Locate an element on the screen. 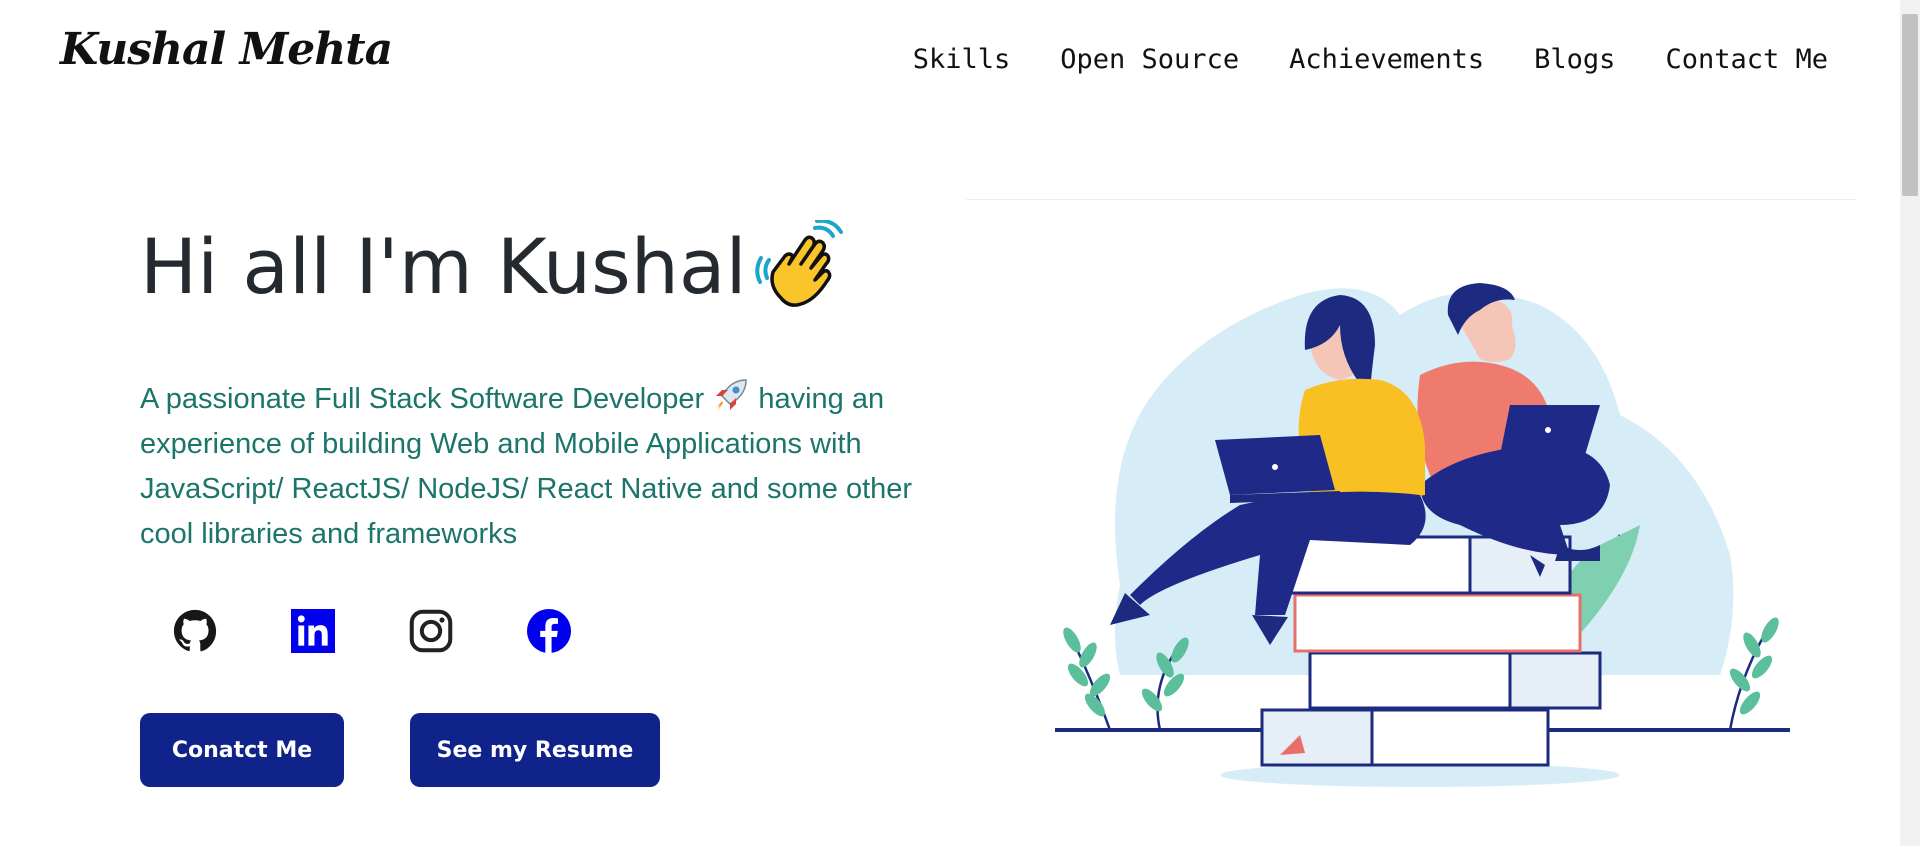 Image resolution: width=1920 pixels, height=846 pixels. linkedin-link is located at coordinates (313, 631).